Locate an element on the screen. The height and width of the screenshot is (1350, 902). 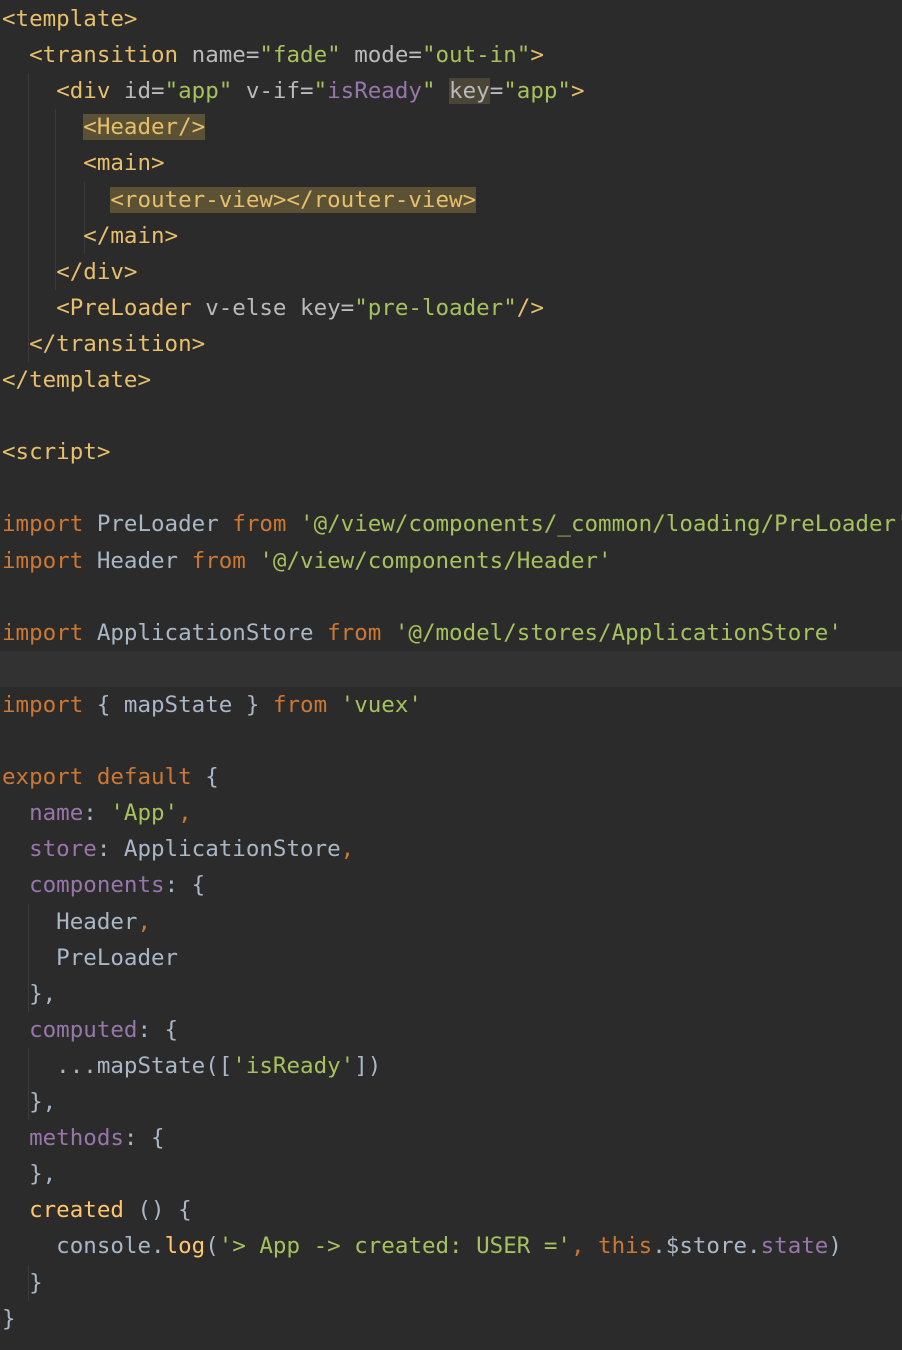
code-token: </div> is located at coordinates (97, 271).